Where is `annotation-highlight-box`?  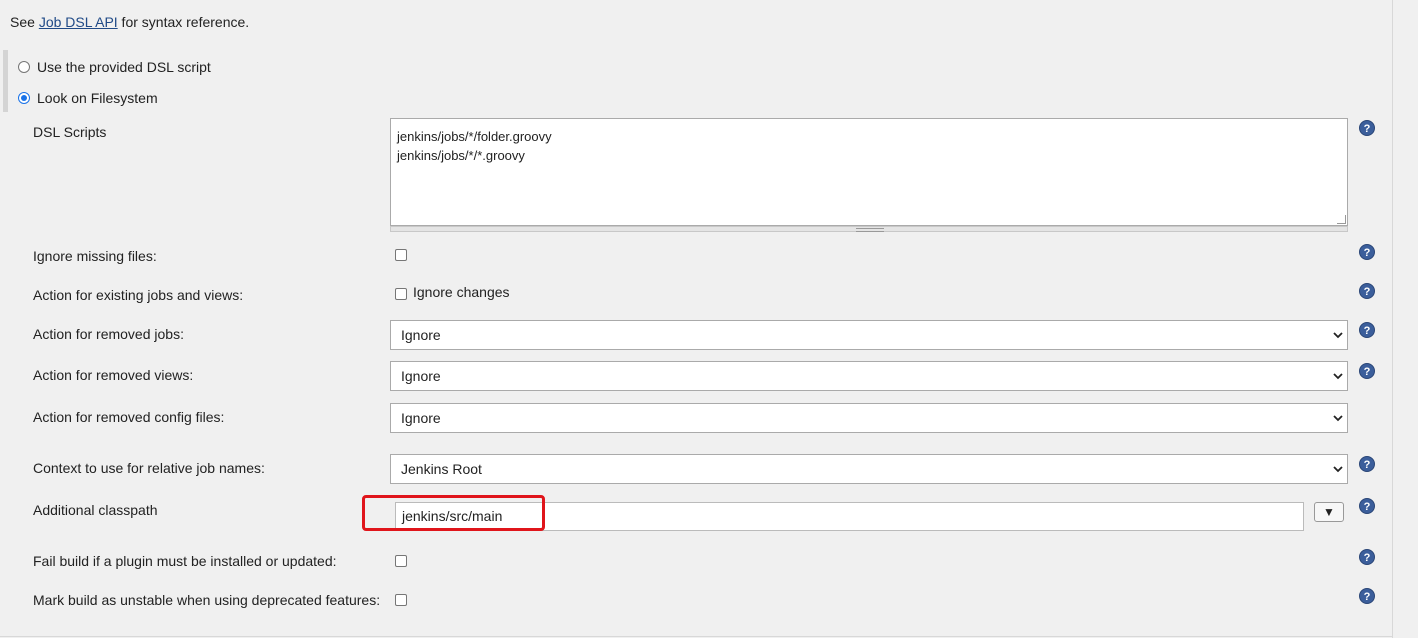 annotation-highlight-box is located at coordinates (453, 513).